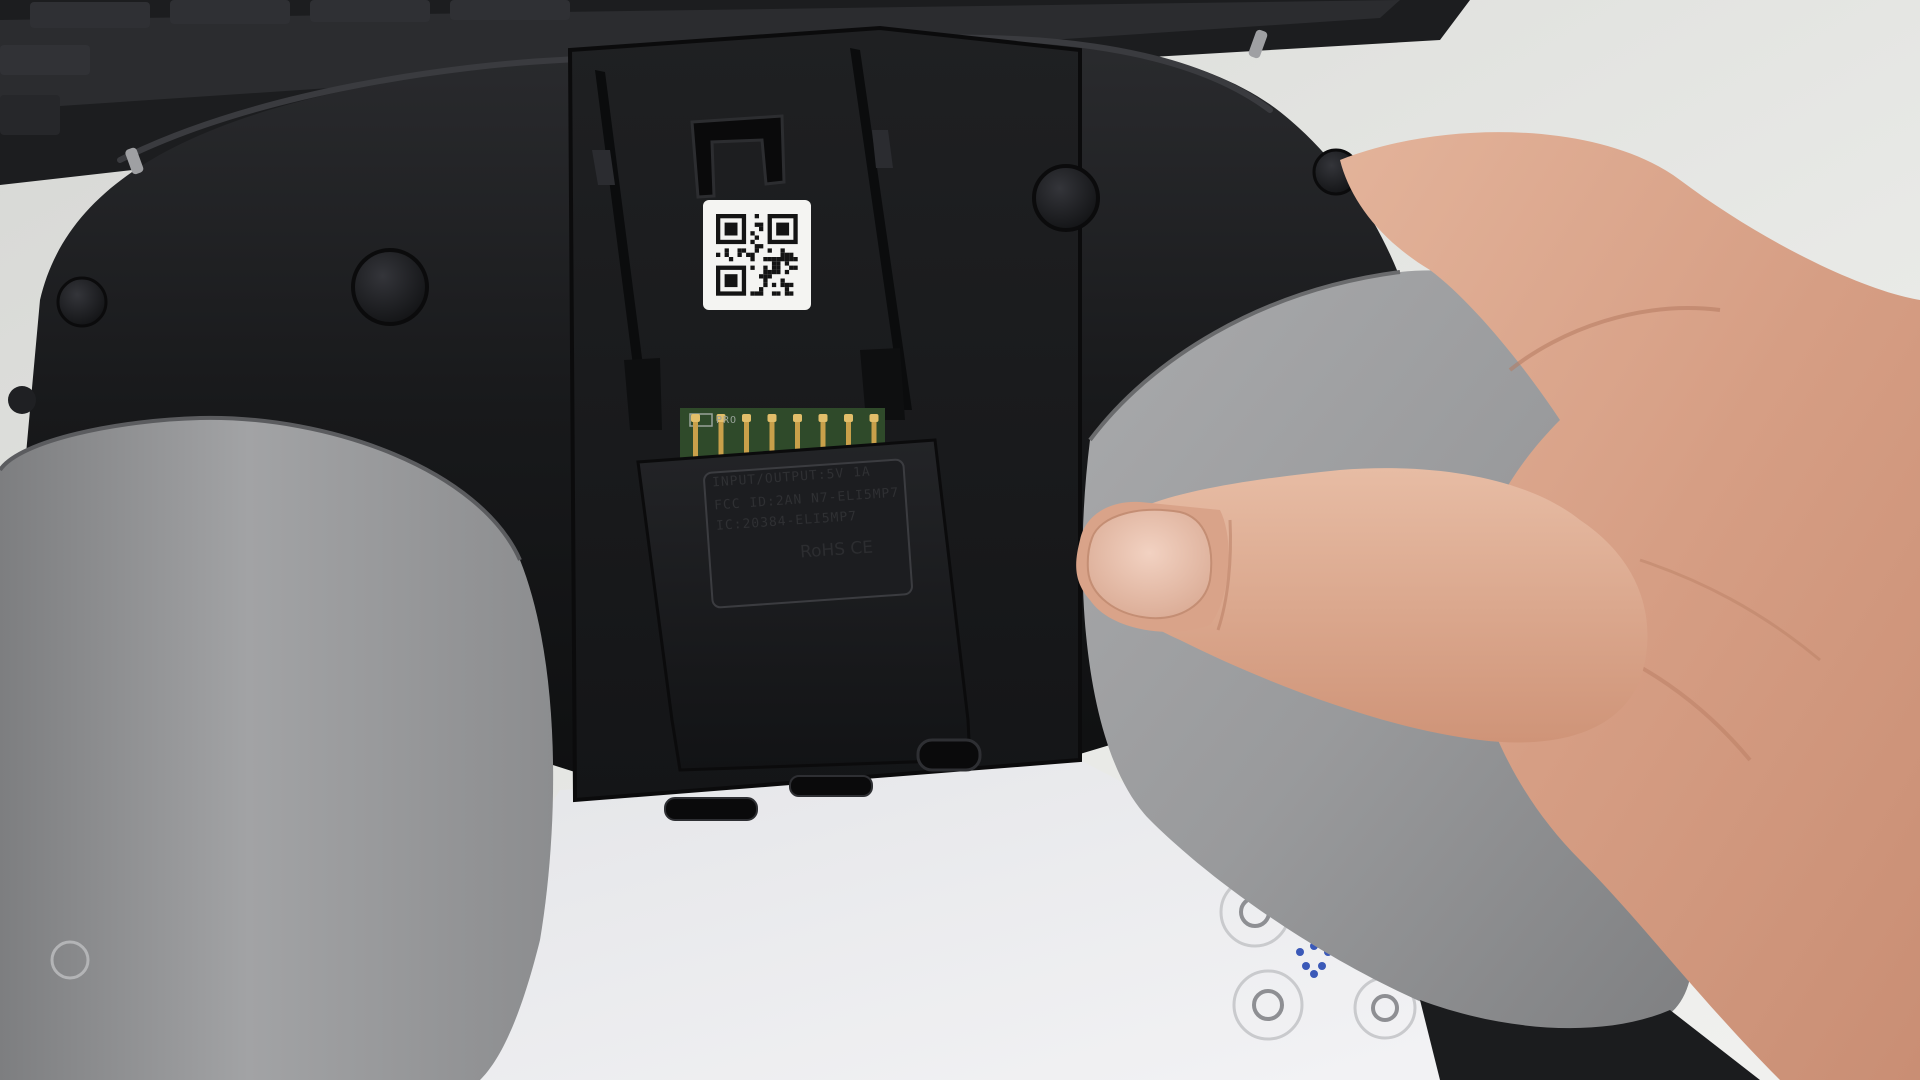 Image resolution: width=1920 pixels, height=1080 pixels. What do you see at coordinates (390, 287) in the screenshot?
I see `back-button-left` at bounding box center [390, 287].